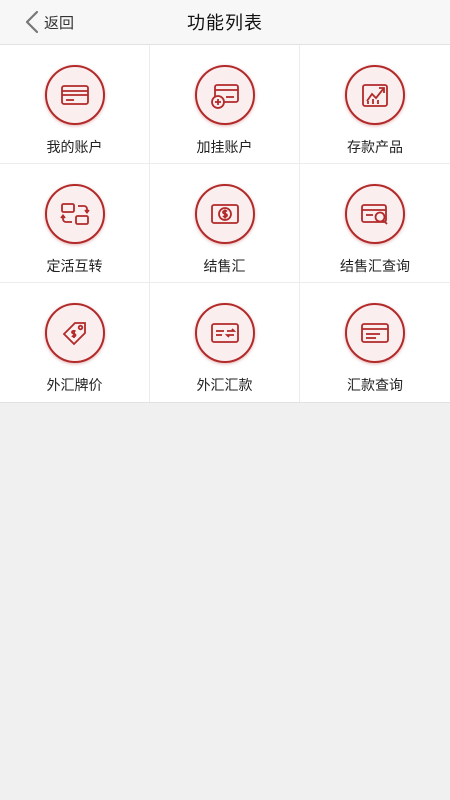 This screenshot has width=450, height=800. I want to click on menu-item-fixed-demand-transfer: 定活互转, so click(75, 223).